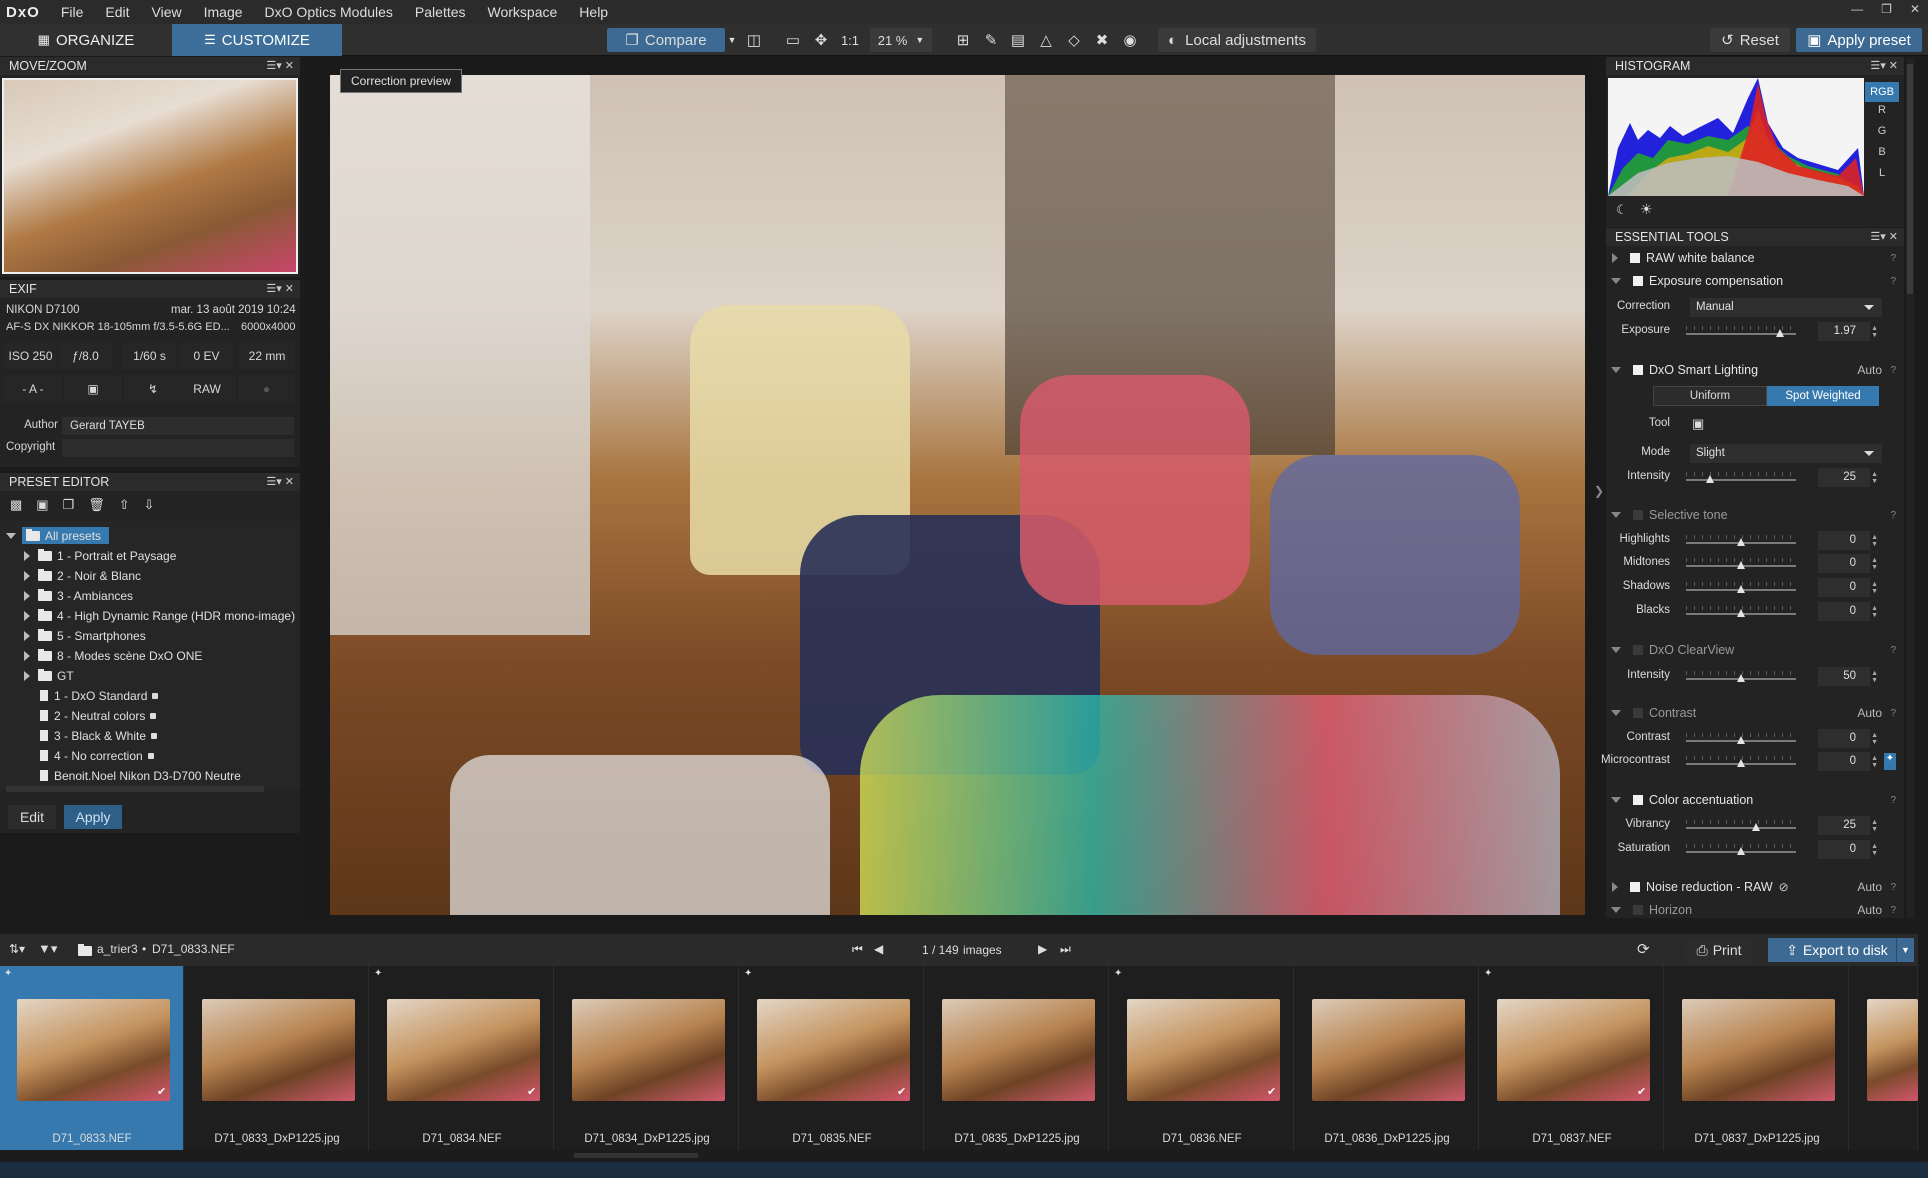  Describe the element at coordinates (93, 817) in the screenshot. I see `apply-button: Apply` at that location.